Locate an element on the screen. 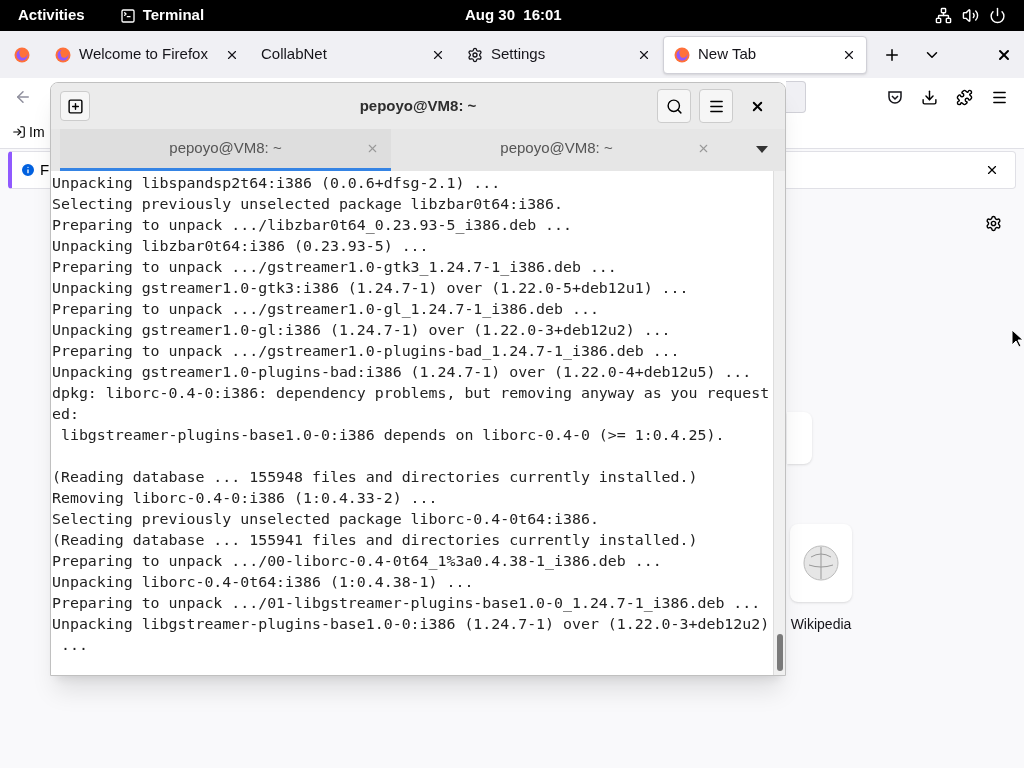 This screenshot has height=768, width=1024. browser-tab: CollabNet is located at coordinates (353, 54).